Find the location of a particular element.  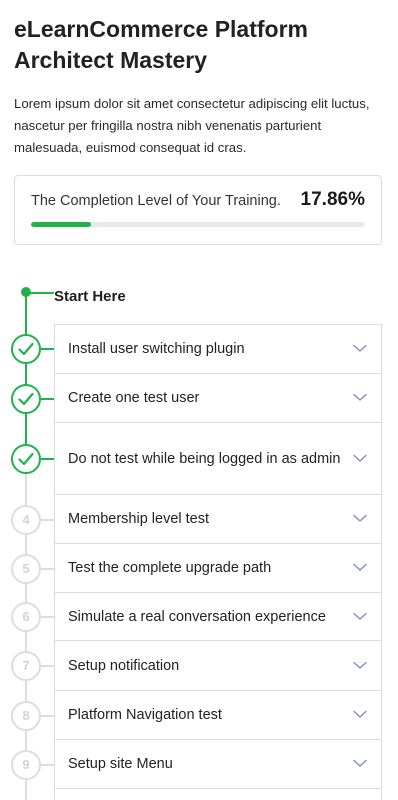

lesson-card: Setup site Menu is located at coordinates (218, 764).